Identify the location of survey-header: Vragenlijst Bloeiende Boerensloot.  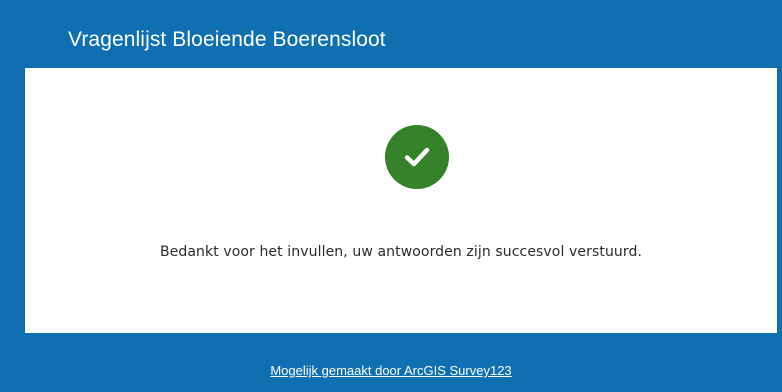
(401, 40).